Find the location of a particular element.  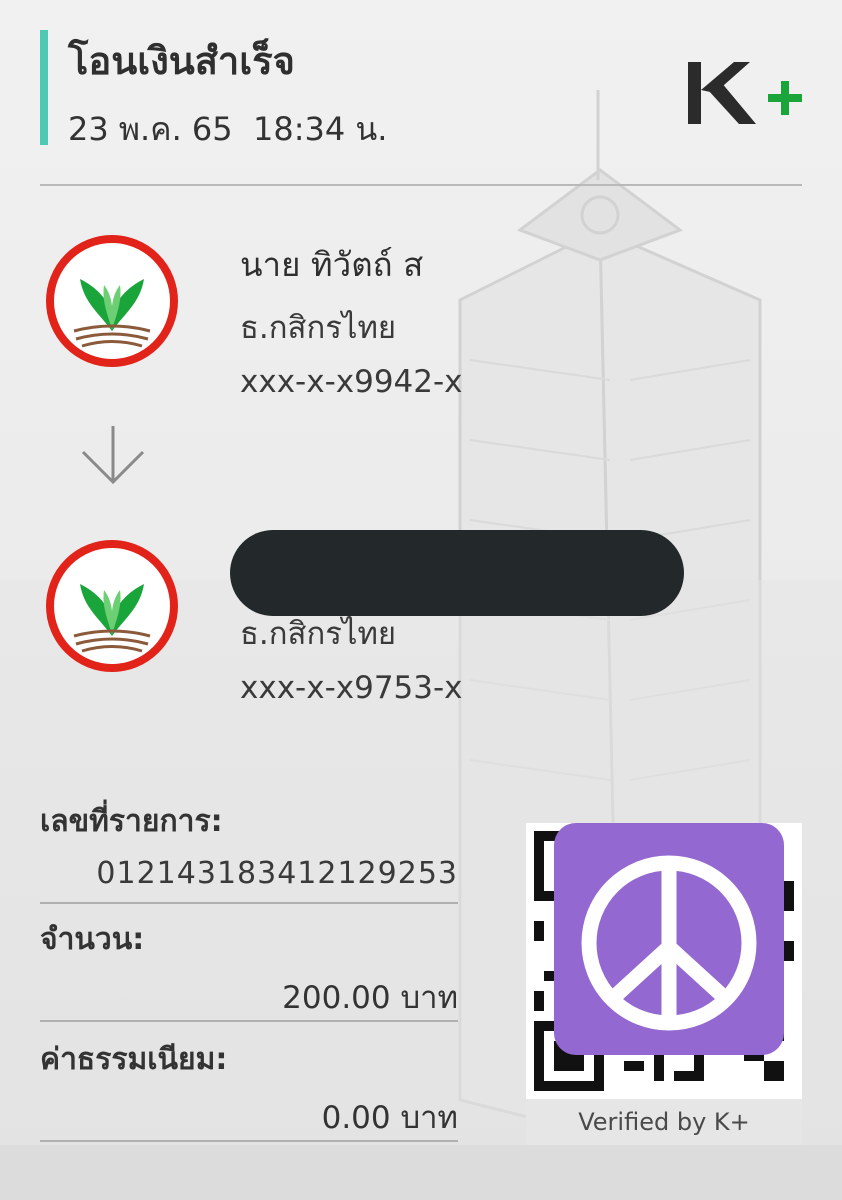

fee-label: ค่าธรรมเนียม: is located at coordinates (134, 1059).